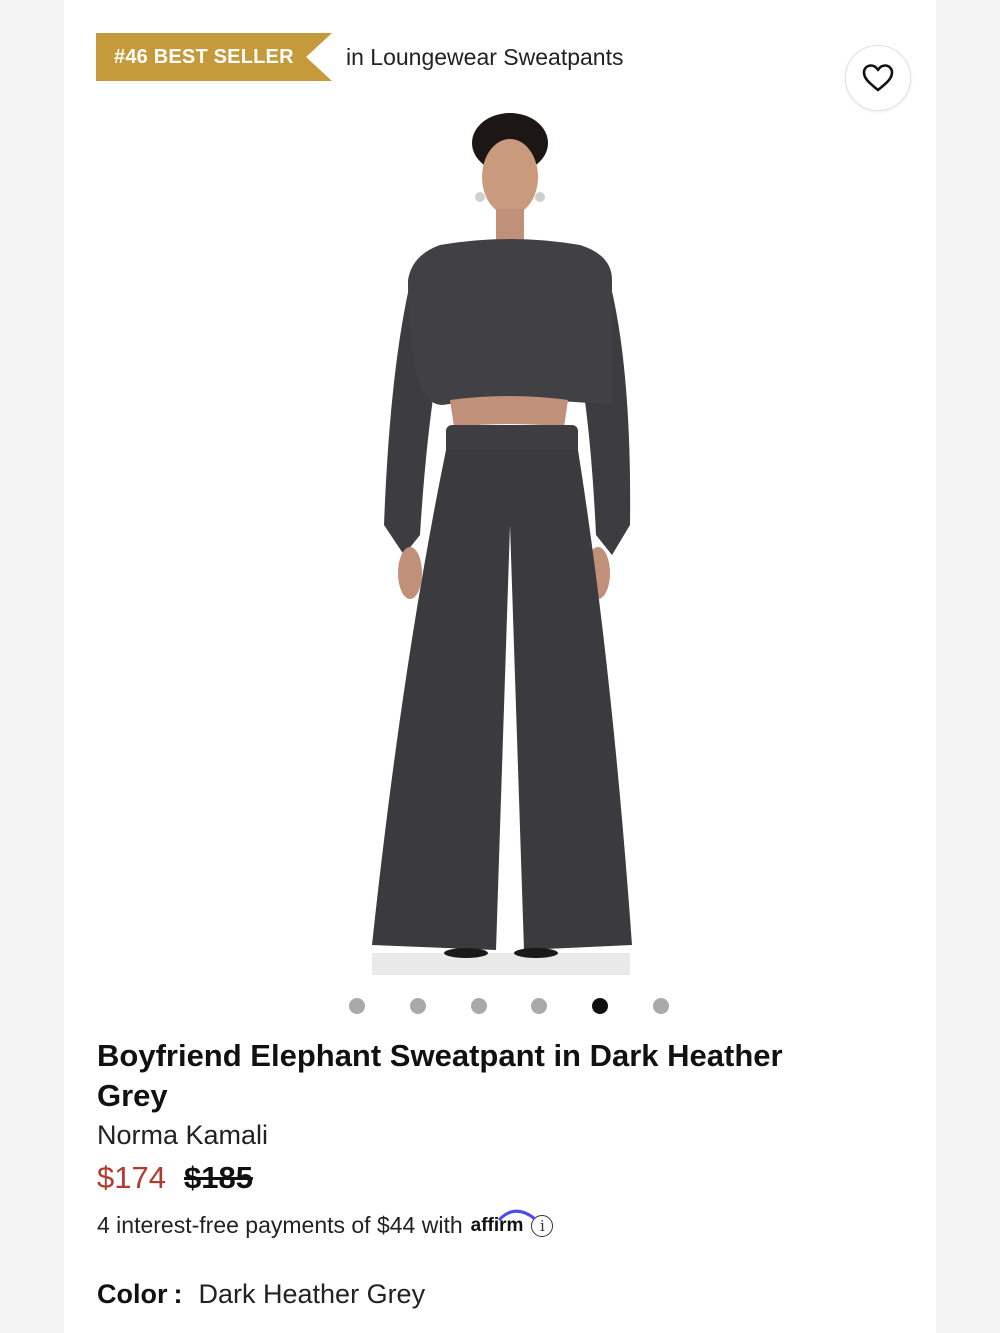 This screenshot has height=1333, width=1000. I want to click on affirm-arc-icon, so click(516, 1215).